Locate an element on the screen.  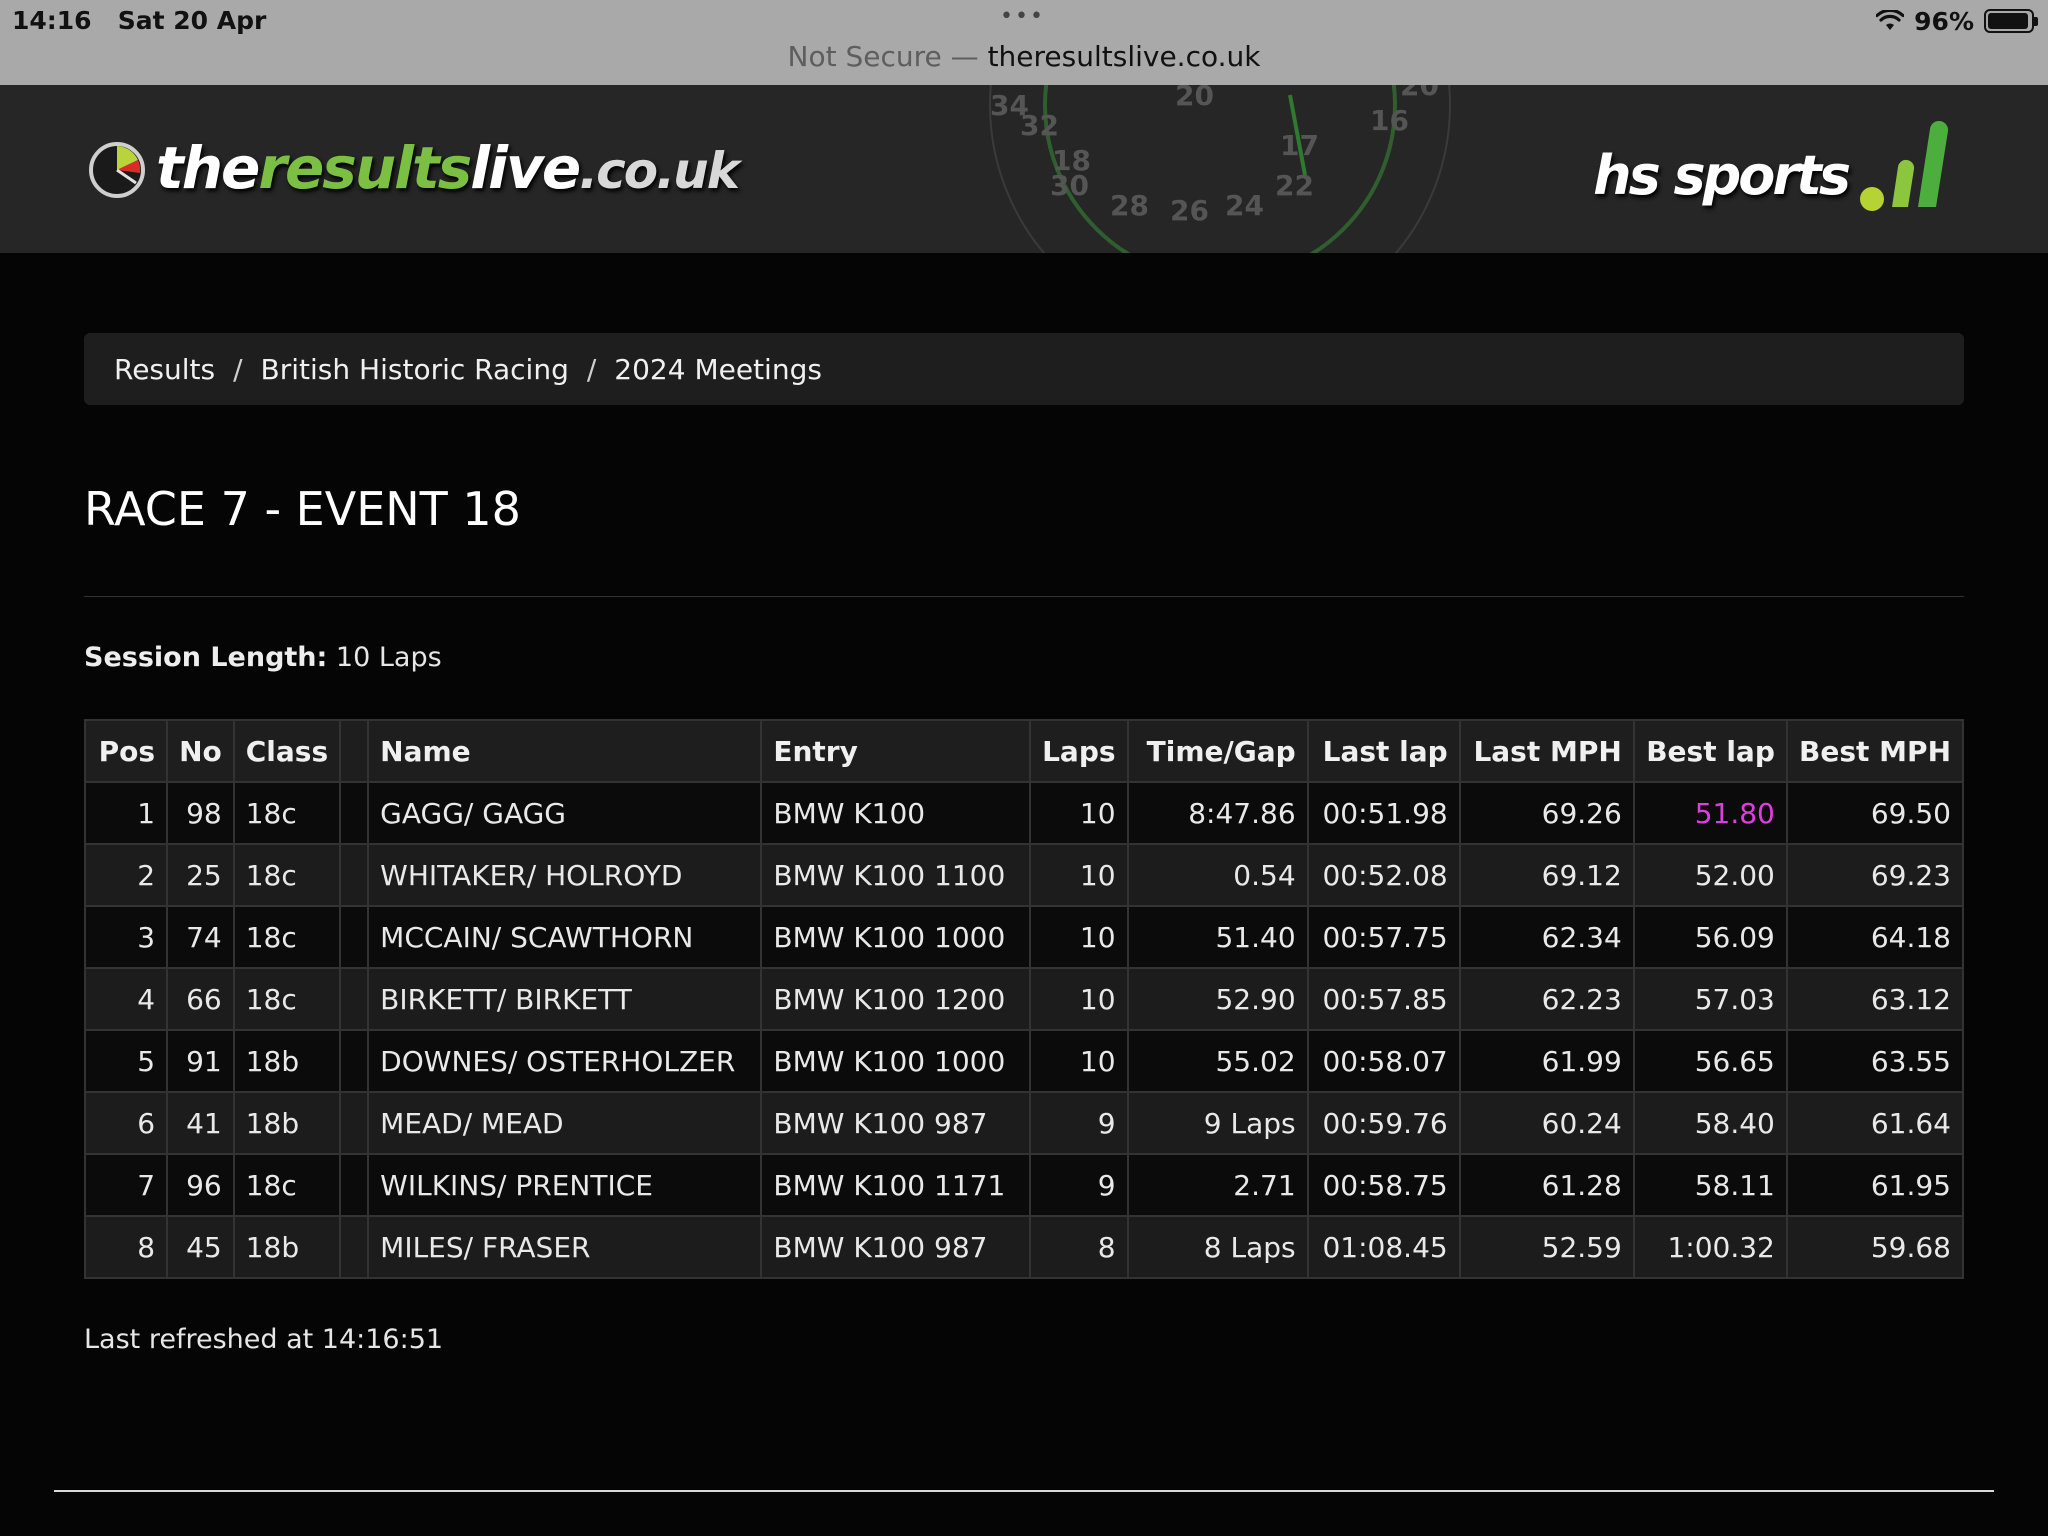
hs-sports-logo: hs sports is located at coordinates (1778, 162).